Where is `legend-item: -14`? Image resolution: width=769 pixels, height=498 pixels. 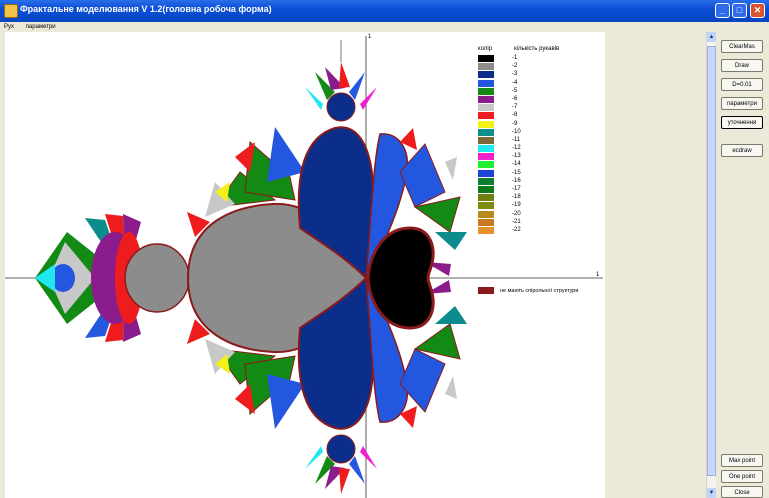
legend-item: -14 is located at coordinates (540, 164).